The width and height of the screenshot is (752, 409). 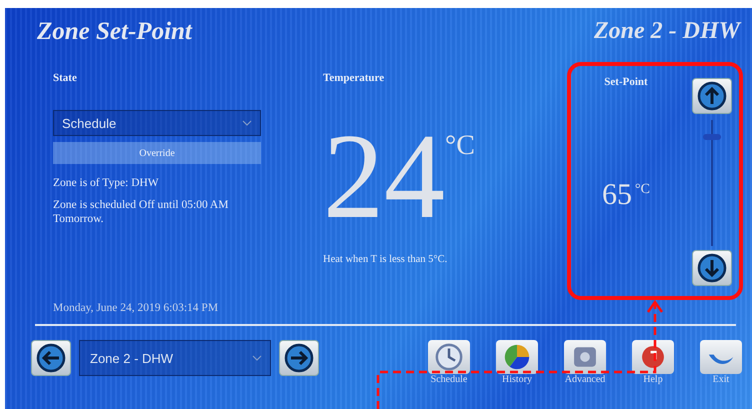 What do you see at coordinates (384, 177) in the screenshot?
I see `temperature-value: 24` at bounding box center [384, 177].